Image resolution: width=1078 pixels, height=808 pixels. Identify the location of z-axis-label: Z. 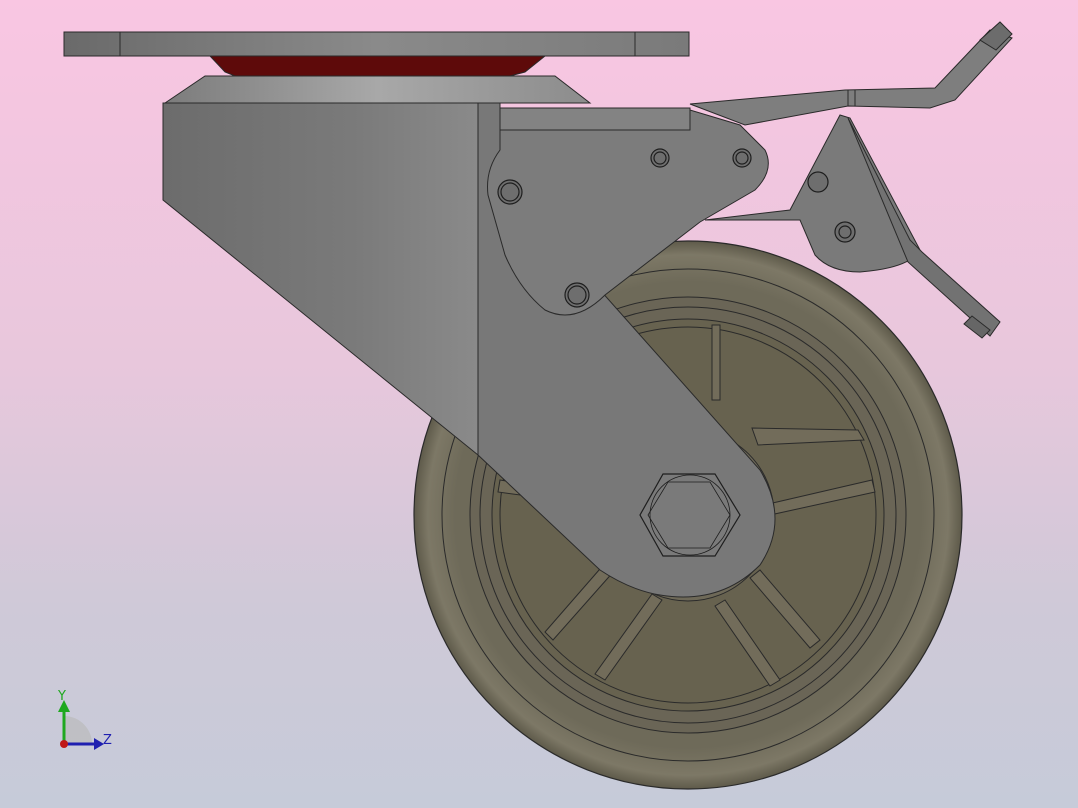
(107, 740).